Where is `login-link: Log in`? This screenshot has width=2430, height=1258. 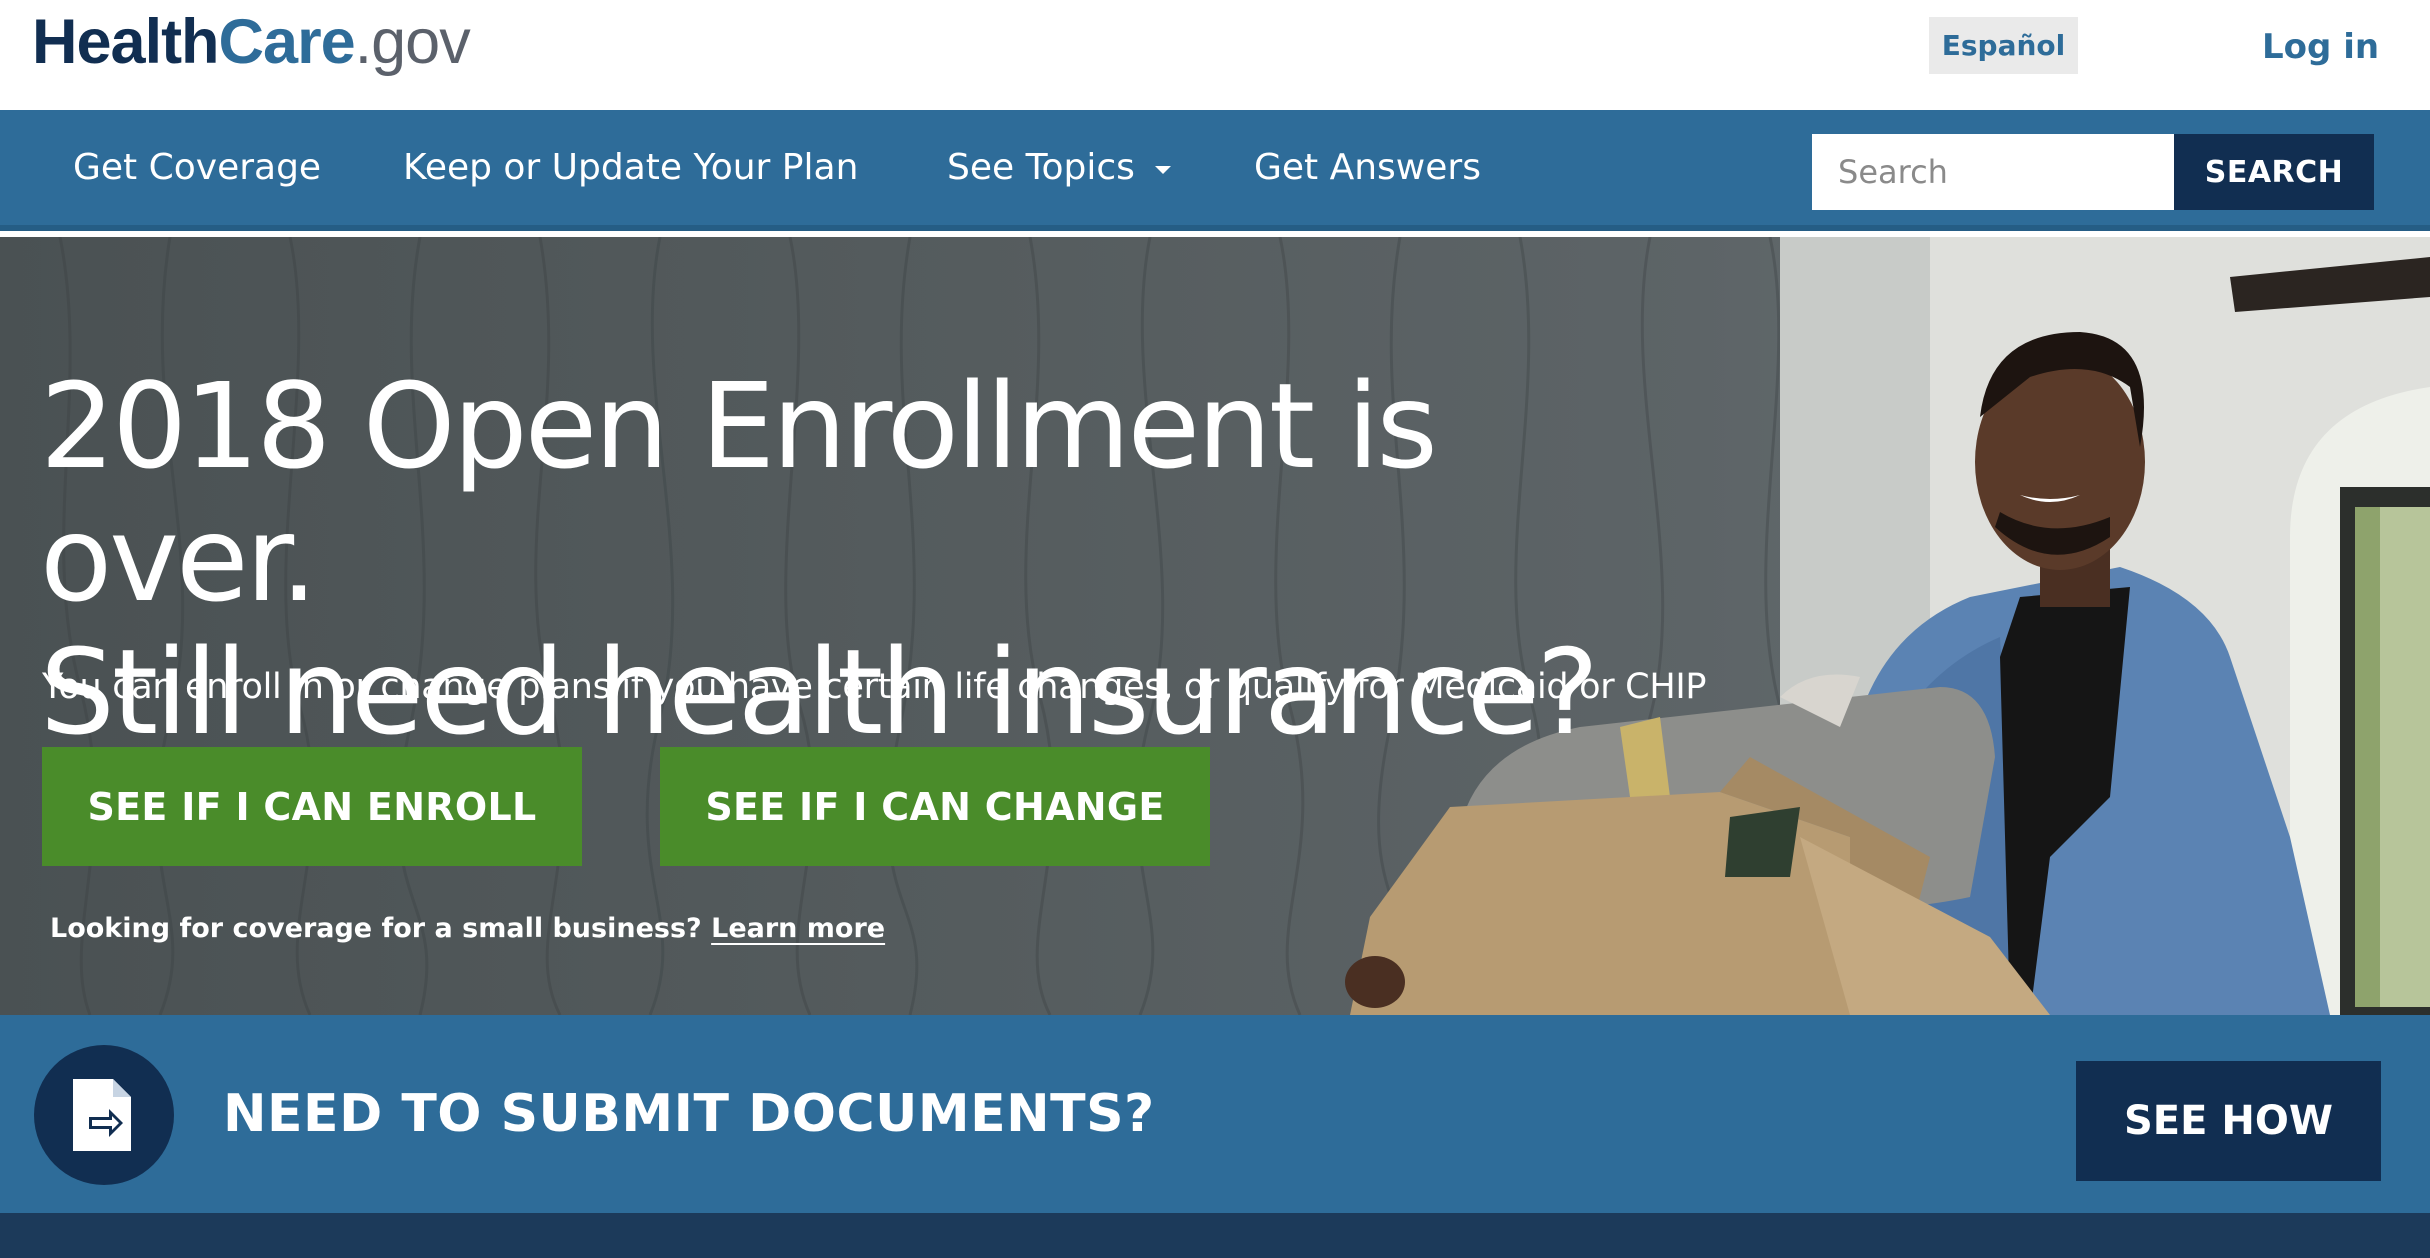
login-link: Log in is located at coordinates (2320, 47).